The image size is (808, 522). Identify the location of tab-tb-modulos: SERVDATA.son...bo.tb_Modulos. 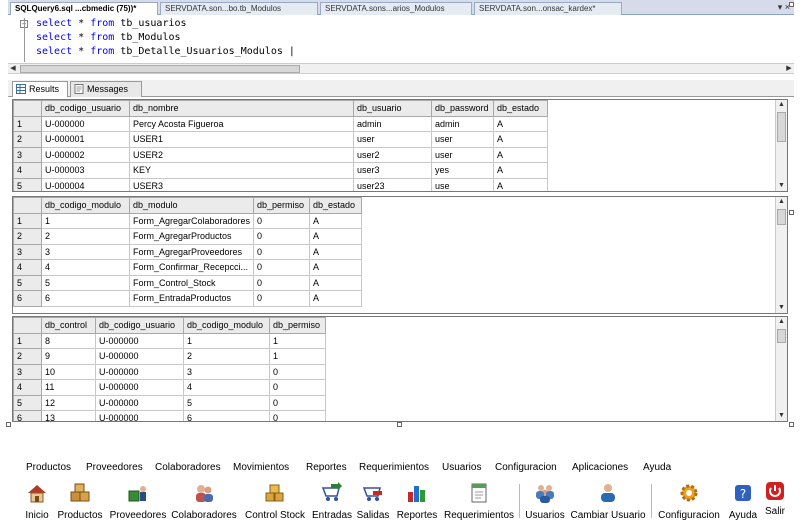
(239, 8).